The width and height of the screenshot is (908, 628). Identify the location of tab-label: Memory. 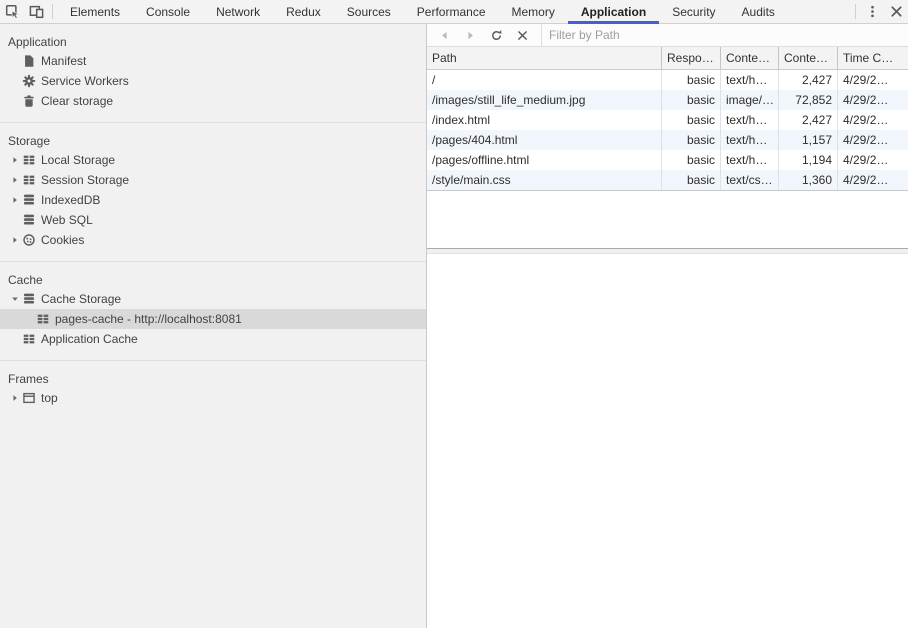
(533, 11).